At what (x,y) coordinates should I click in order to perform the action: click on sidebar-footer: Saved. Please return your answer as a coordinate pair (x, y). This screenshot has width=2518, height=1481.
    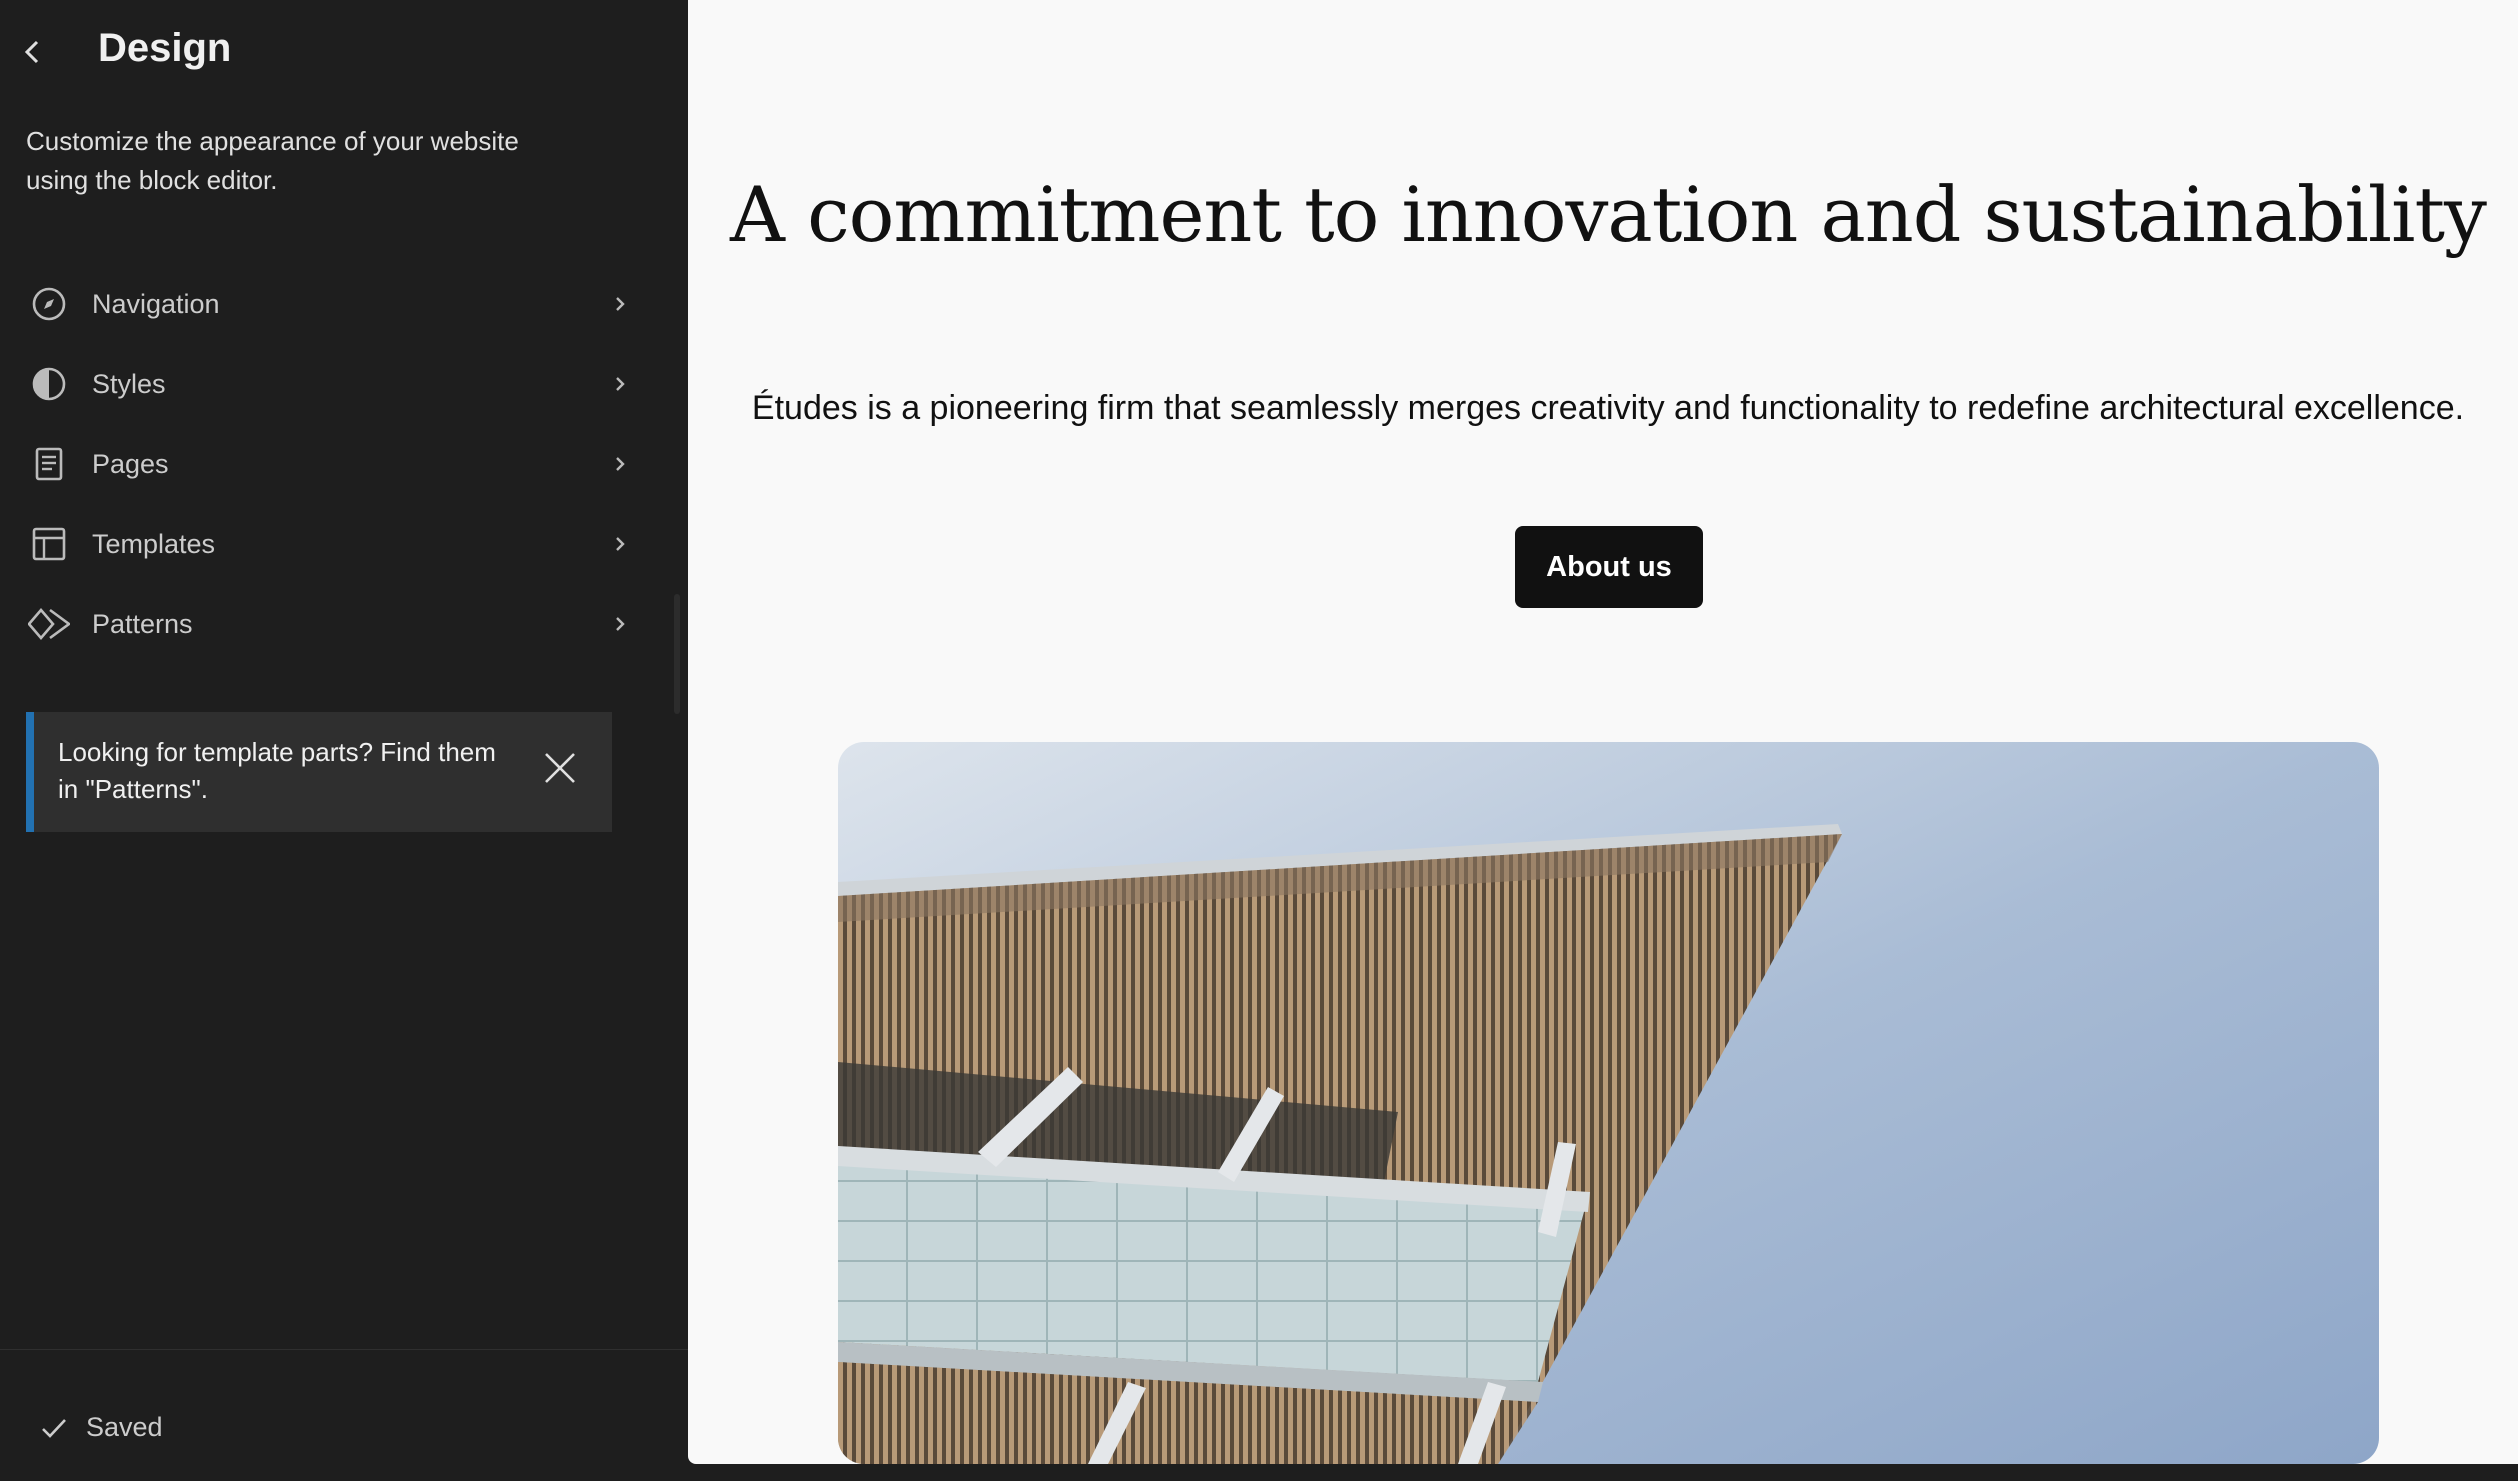
    Looking at the image, I should click on (344, 1415).